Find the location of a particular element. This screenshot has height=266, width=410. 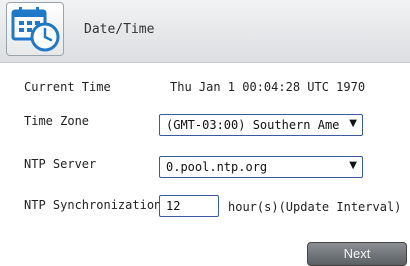

ntp-sync-unit-label: hour(s)(Update Interval) is located at coordinates (315, 207).